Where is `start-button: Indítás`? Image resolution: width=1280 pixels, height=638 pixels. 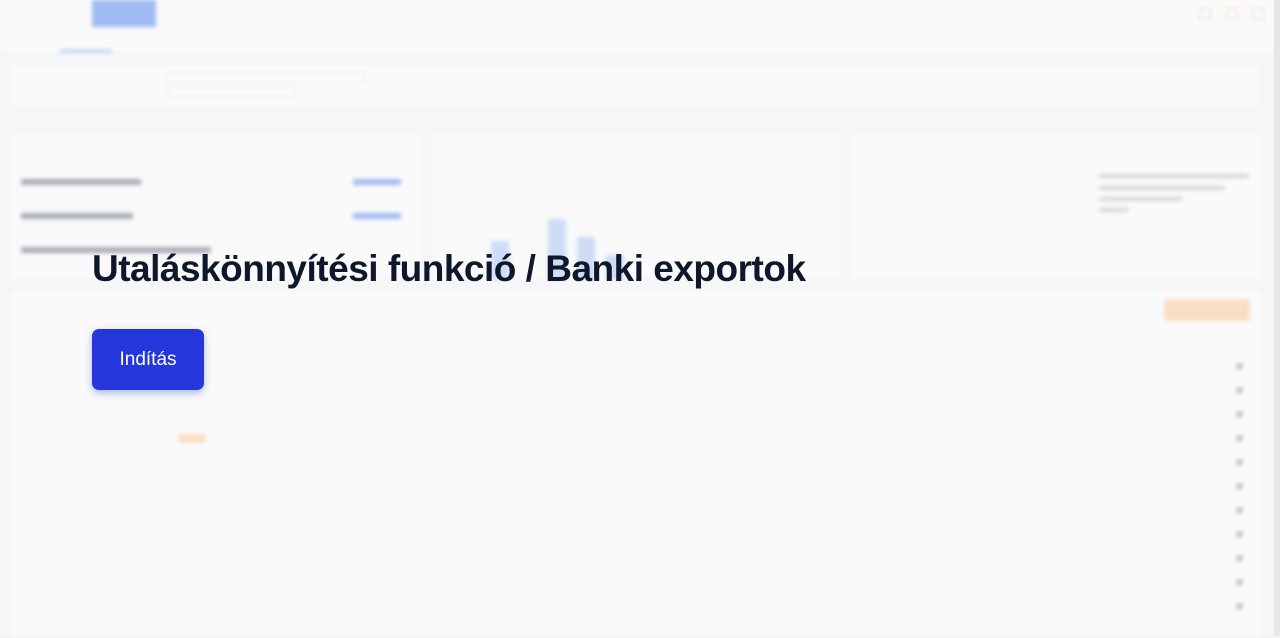 start-button: Indítás is located at coordinates (148, 359).